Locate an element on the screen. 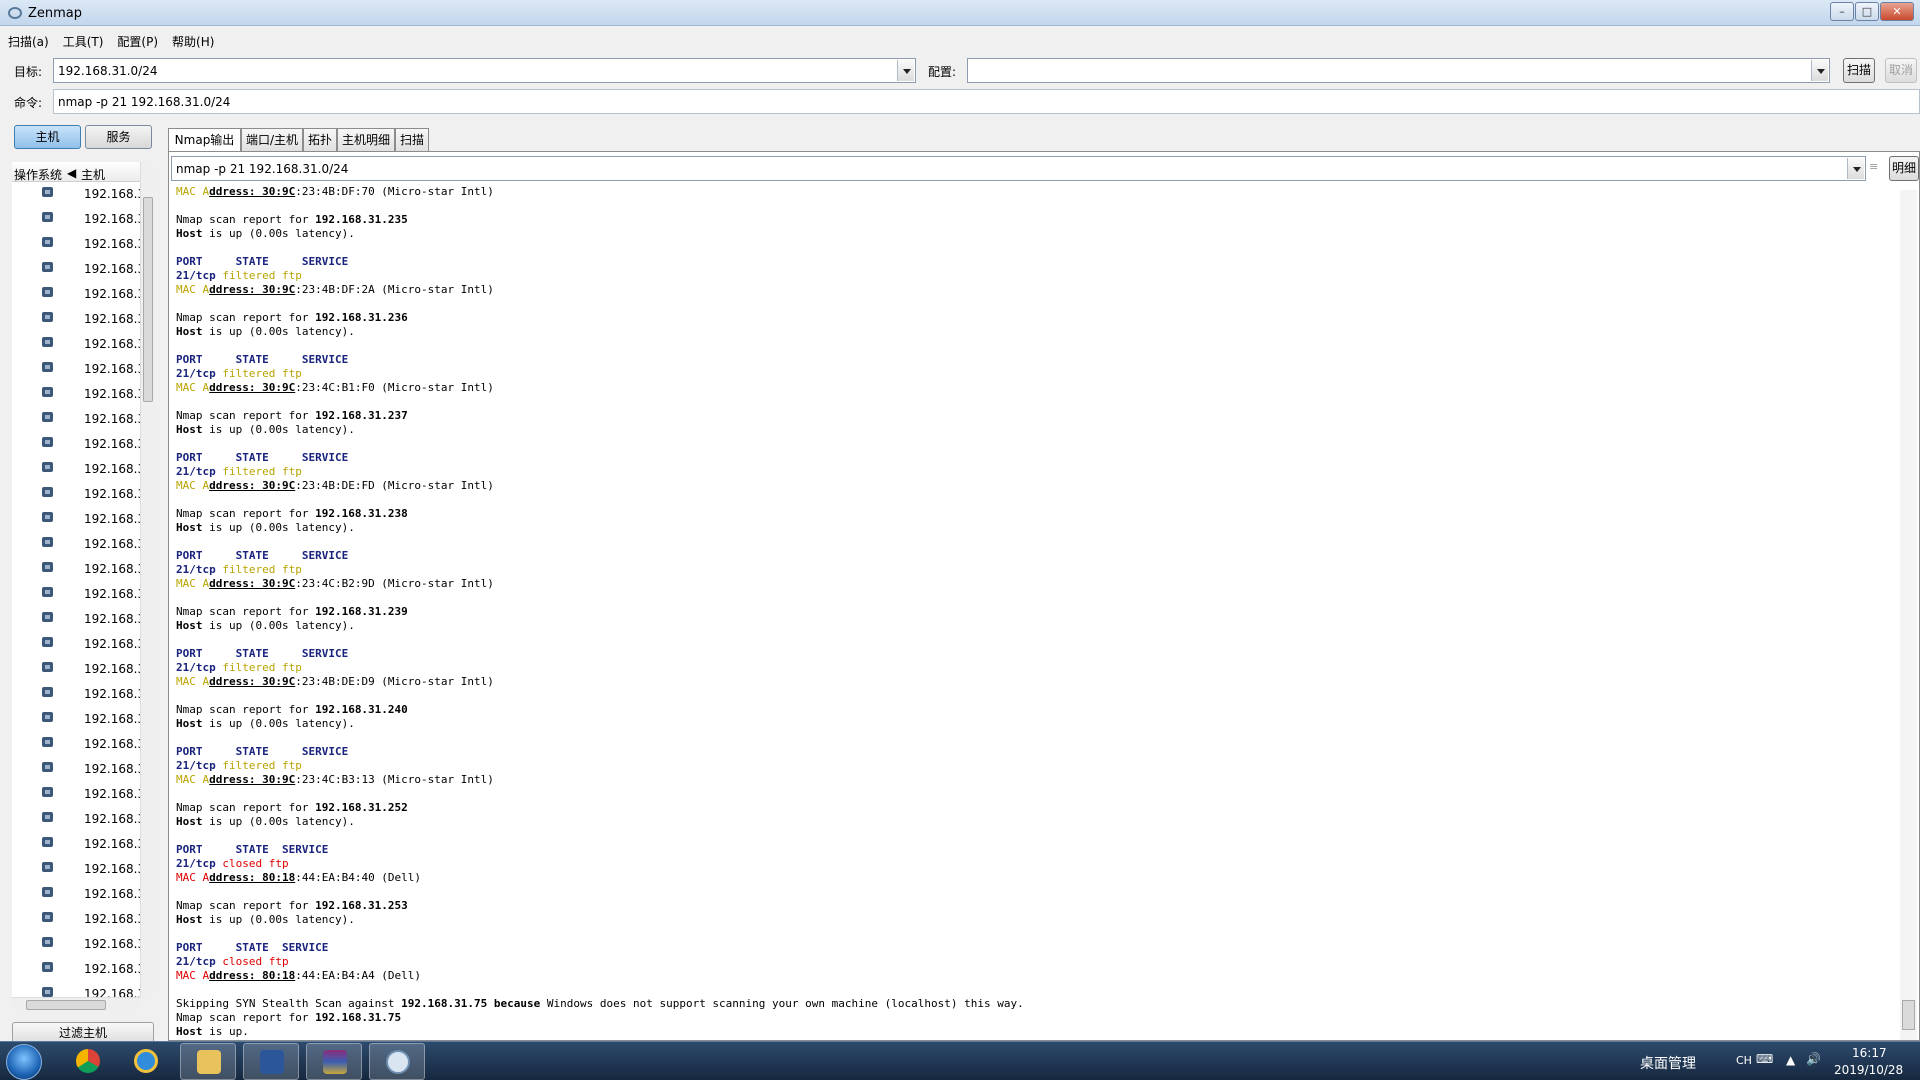  desktop-manager-label: 桌面管理 is located at coordinates (1668, 1063).